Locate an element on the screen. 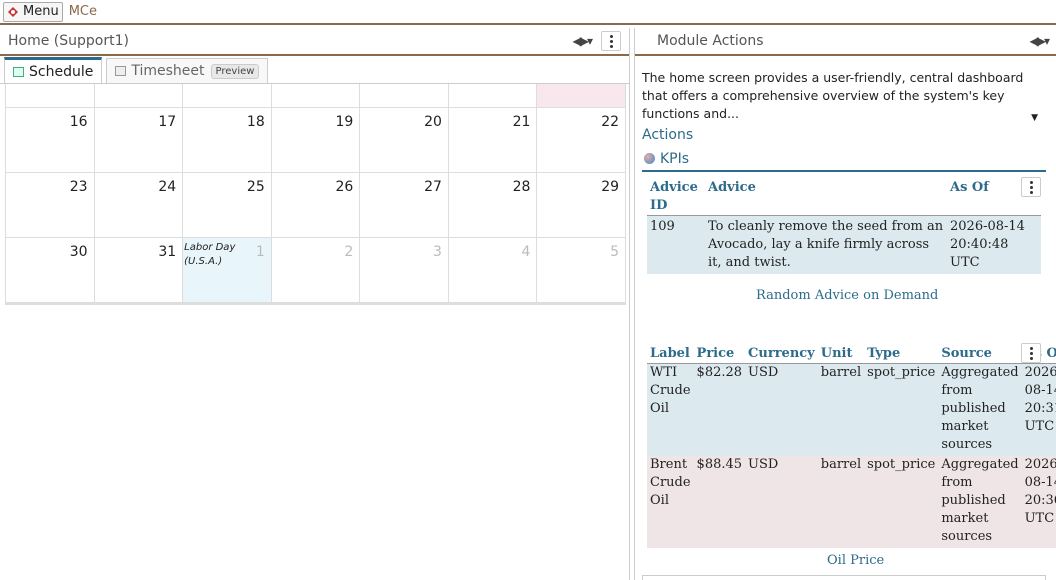  day-number: 24 is located at coordinates (167, 187).